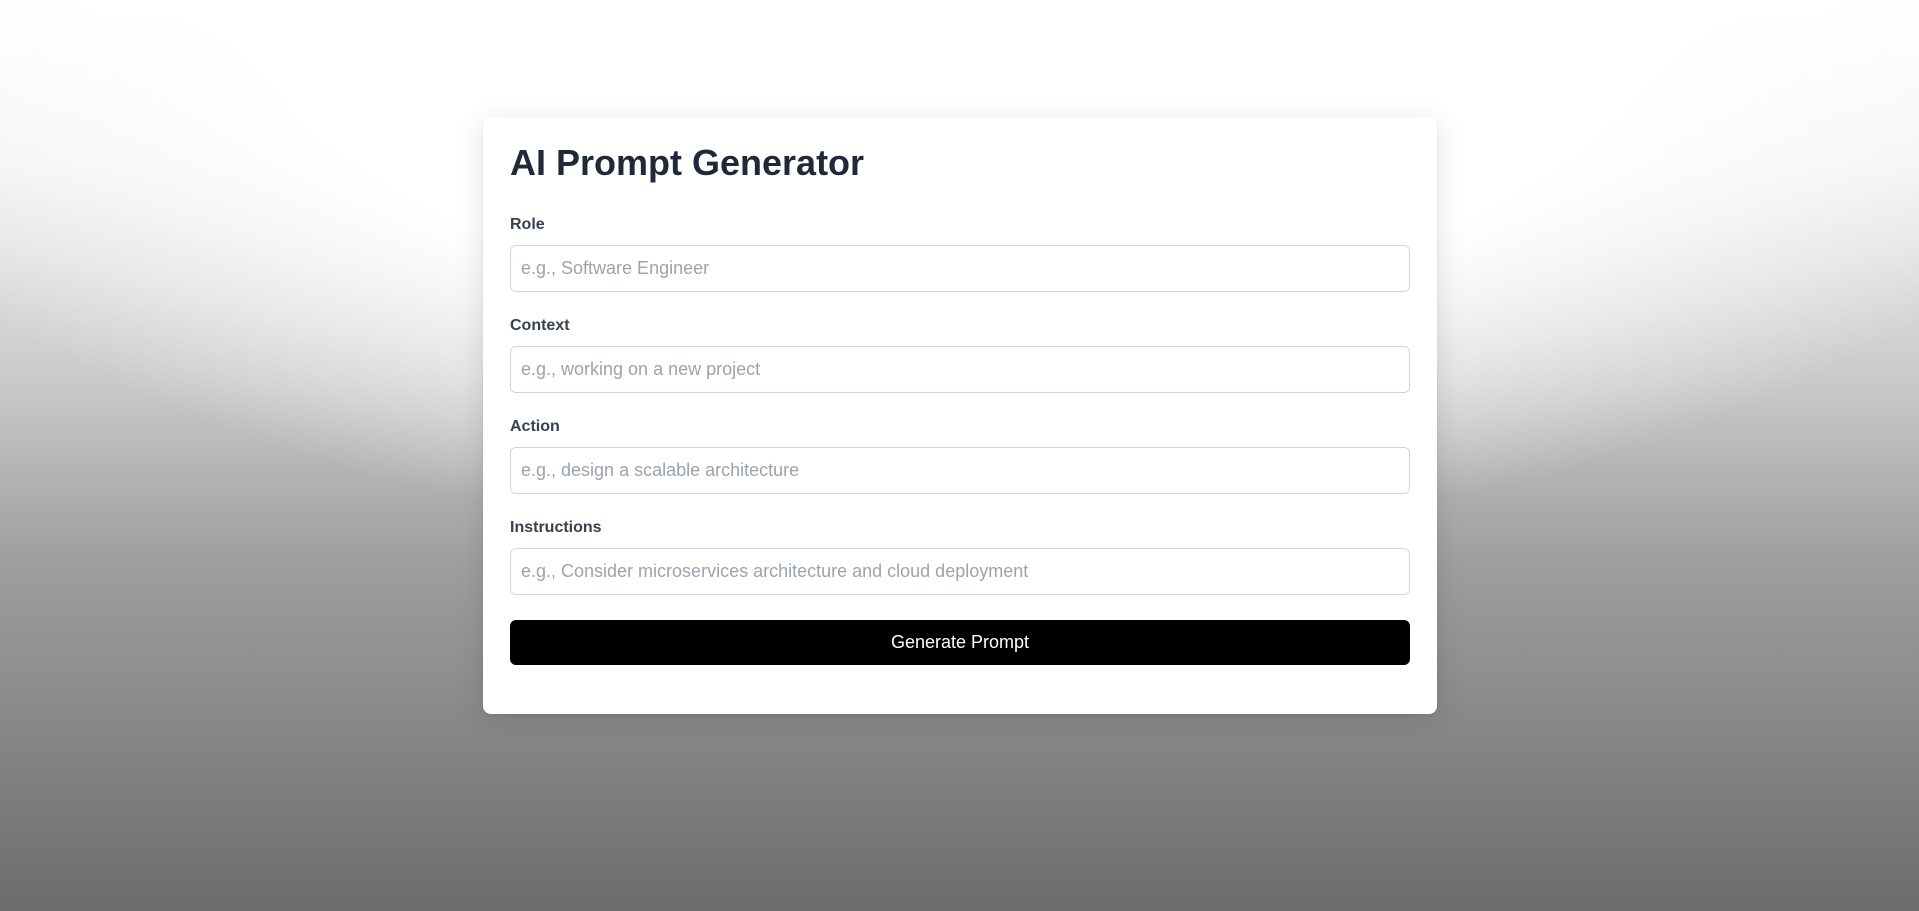 The image size is (1919, 911). Describe the element at coordinates (960, 470) in the screenshot. I see `action-input` at that location.